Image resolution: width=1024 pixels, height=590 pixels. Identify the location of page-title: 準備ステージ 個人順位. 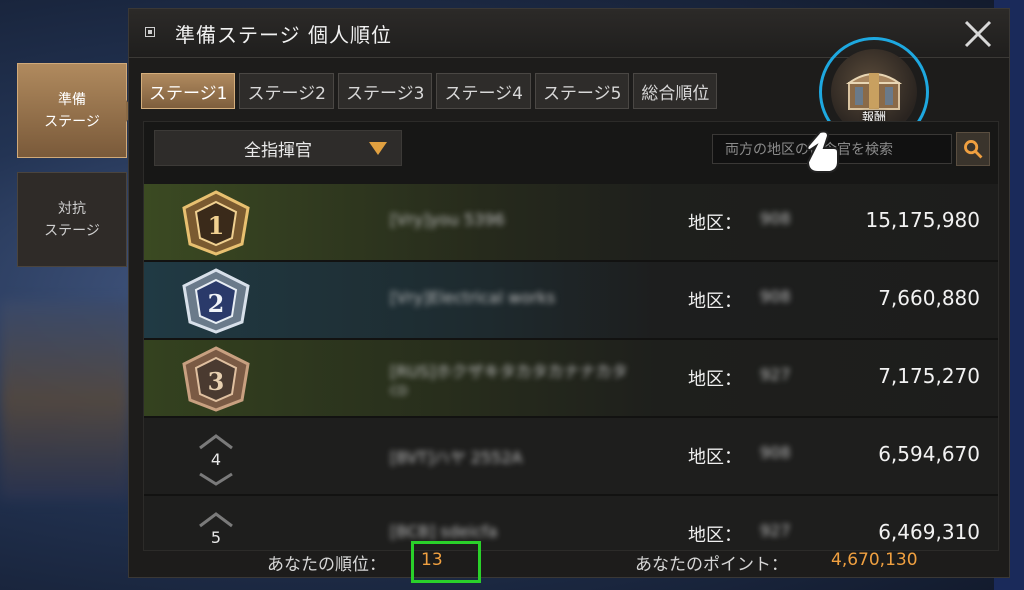
(283, 35).